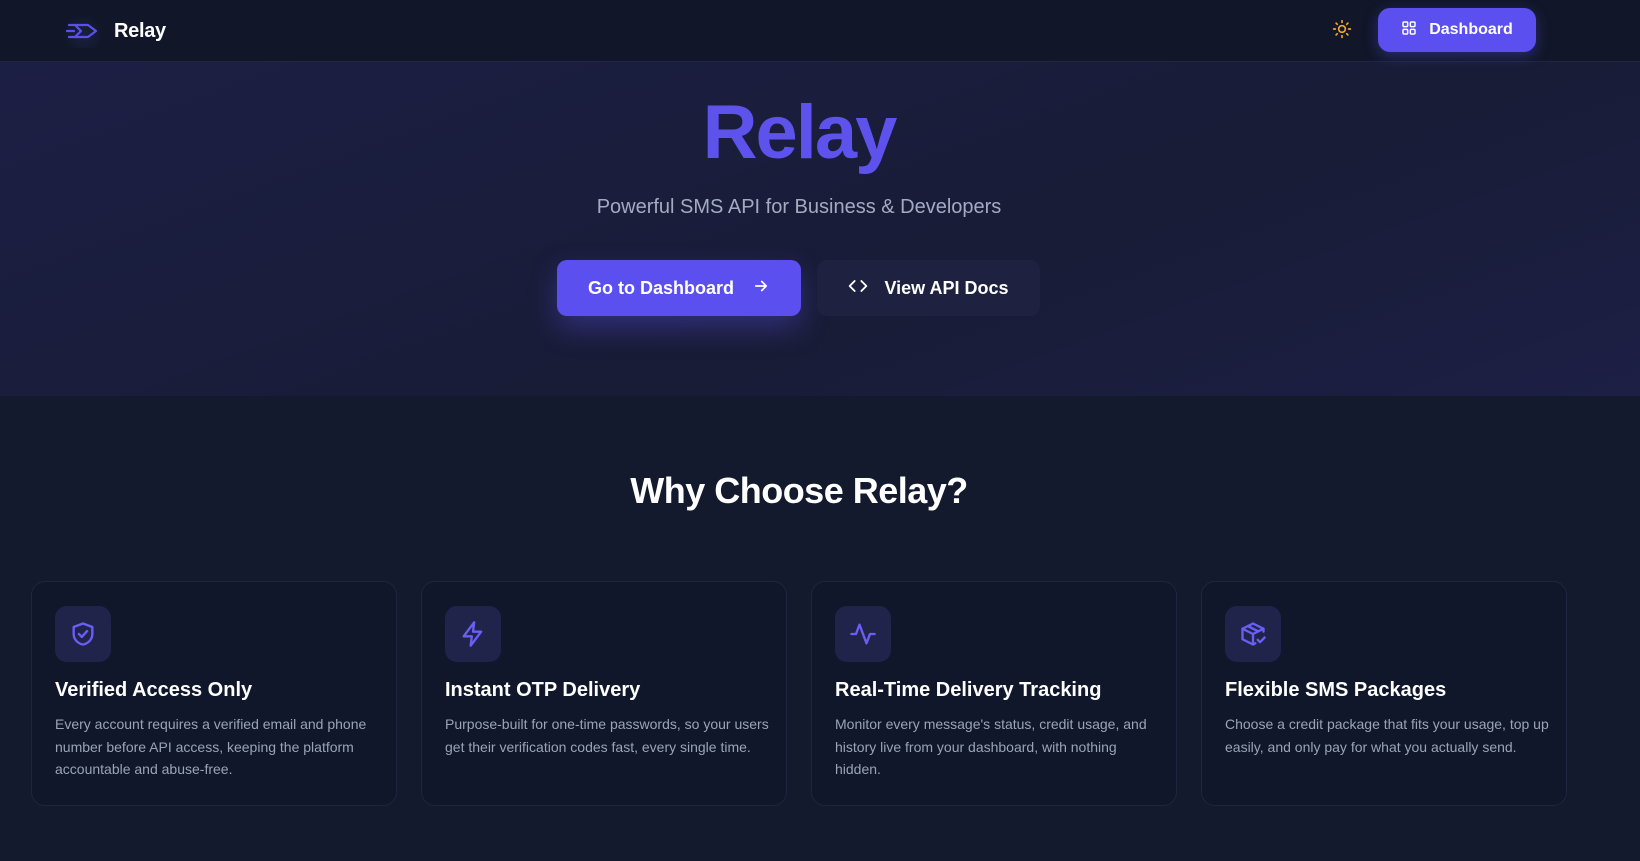 This screenshot has height=861, width=1640. I want to click on sun-icon, so click(1342, 31).